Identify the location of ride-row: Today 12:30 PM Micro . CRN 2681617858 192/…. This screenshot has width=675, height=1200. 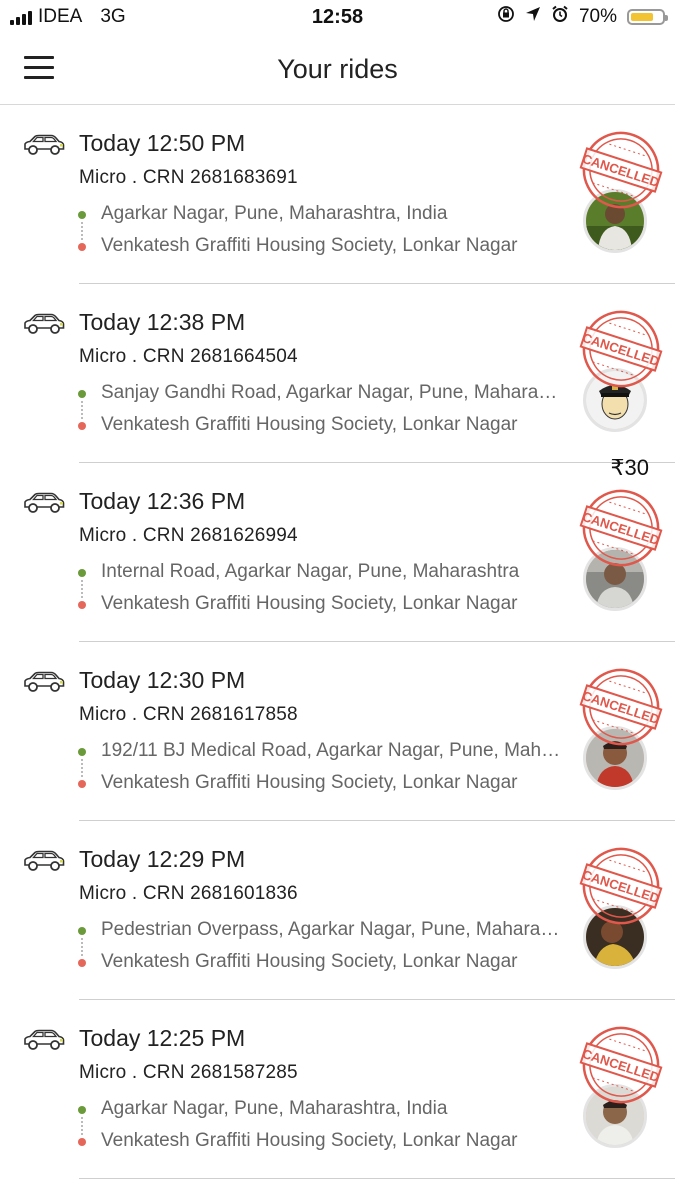
(337, 731).